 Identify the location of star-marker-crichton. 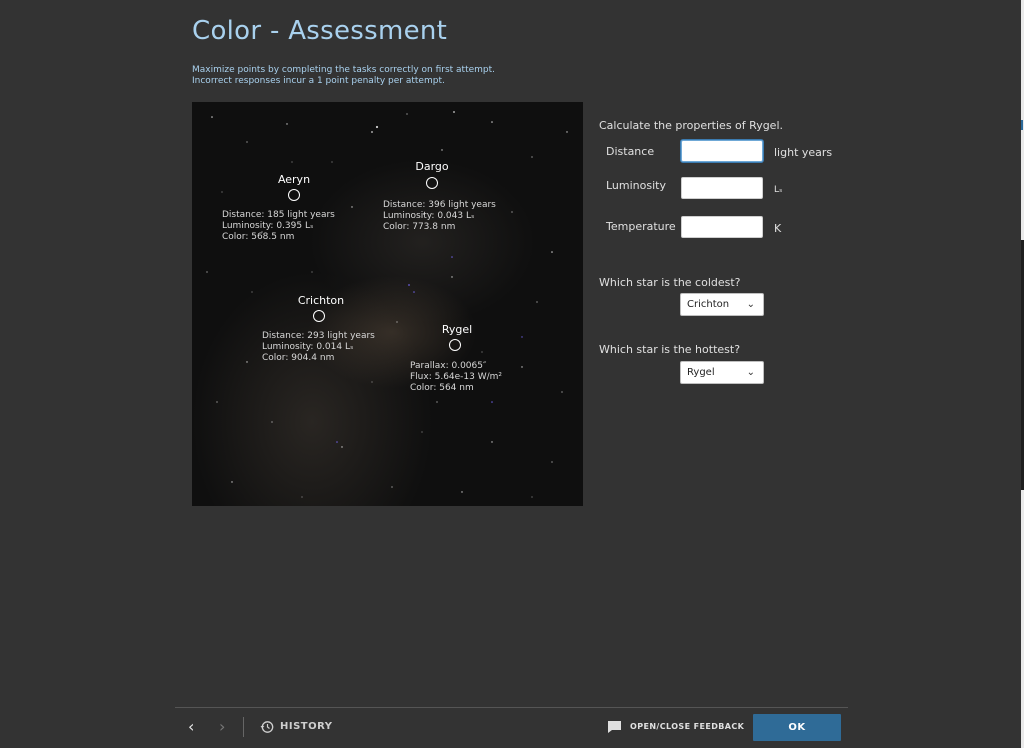
(319, 316).